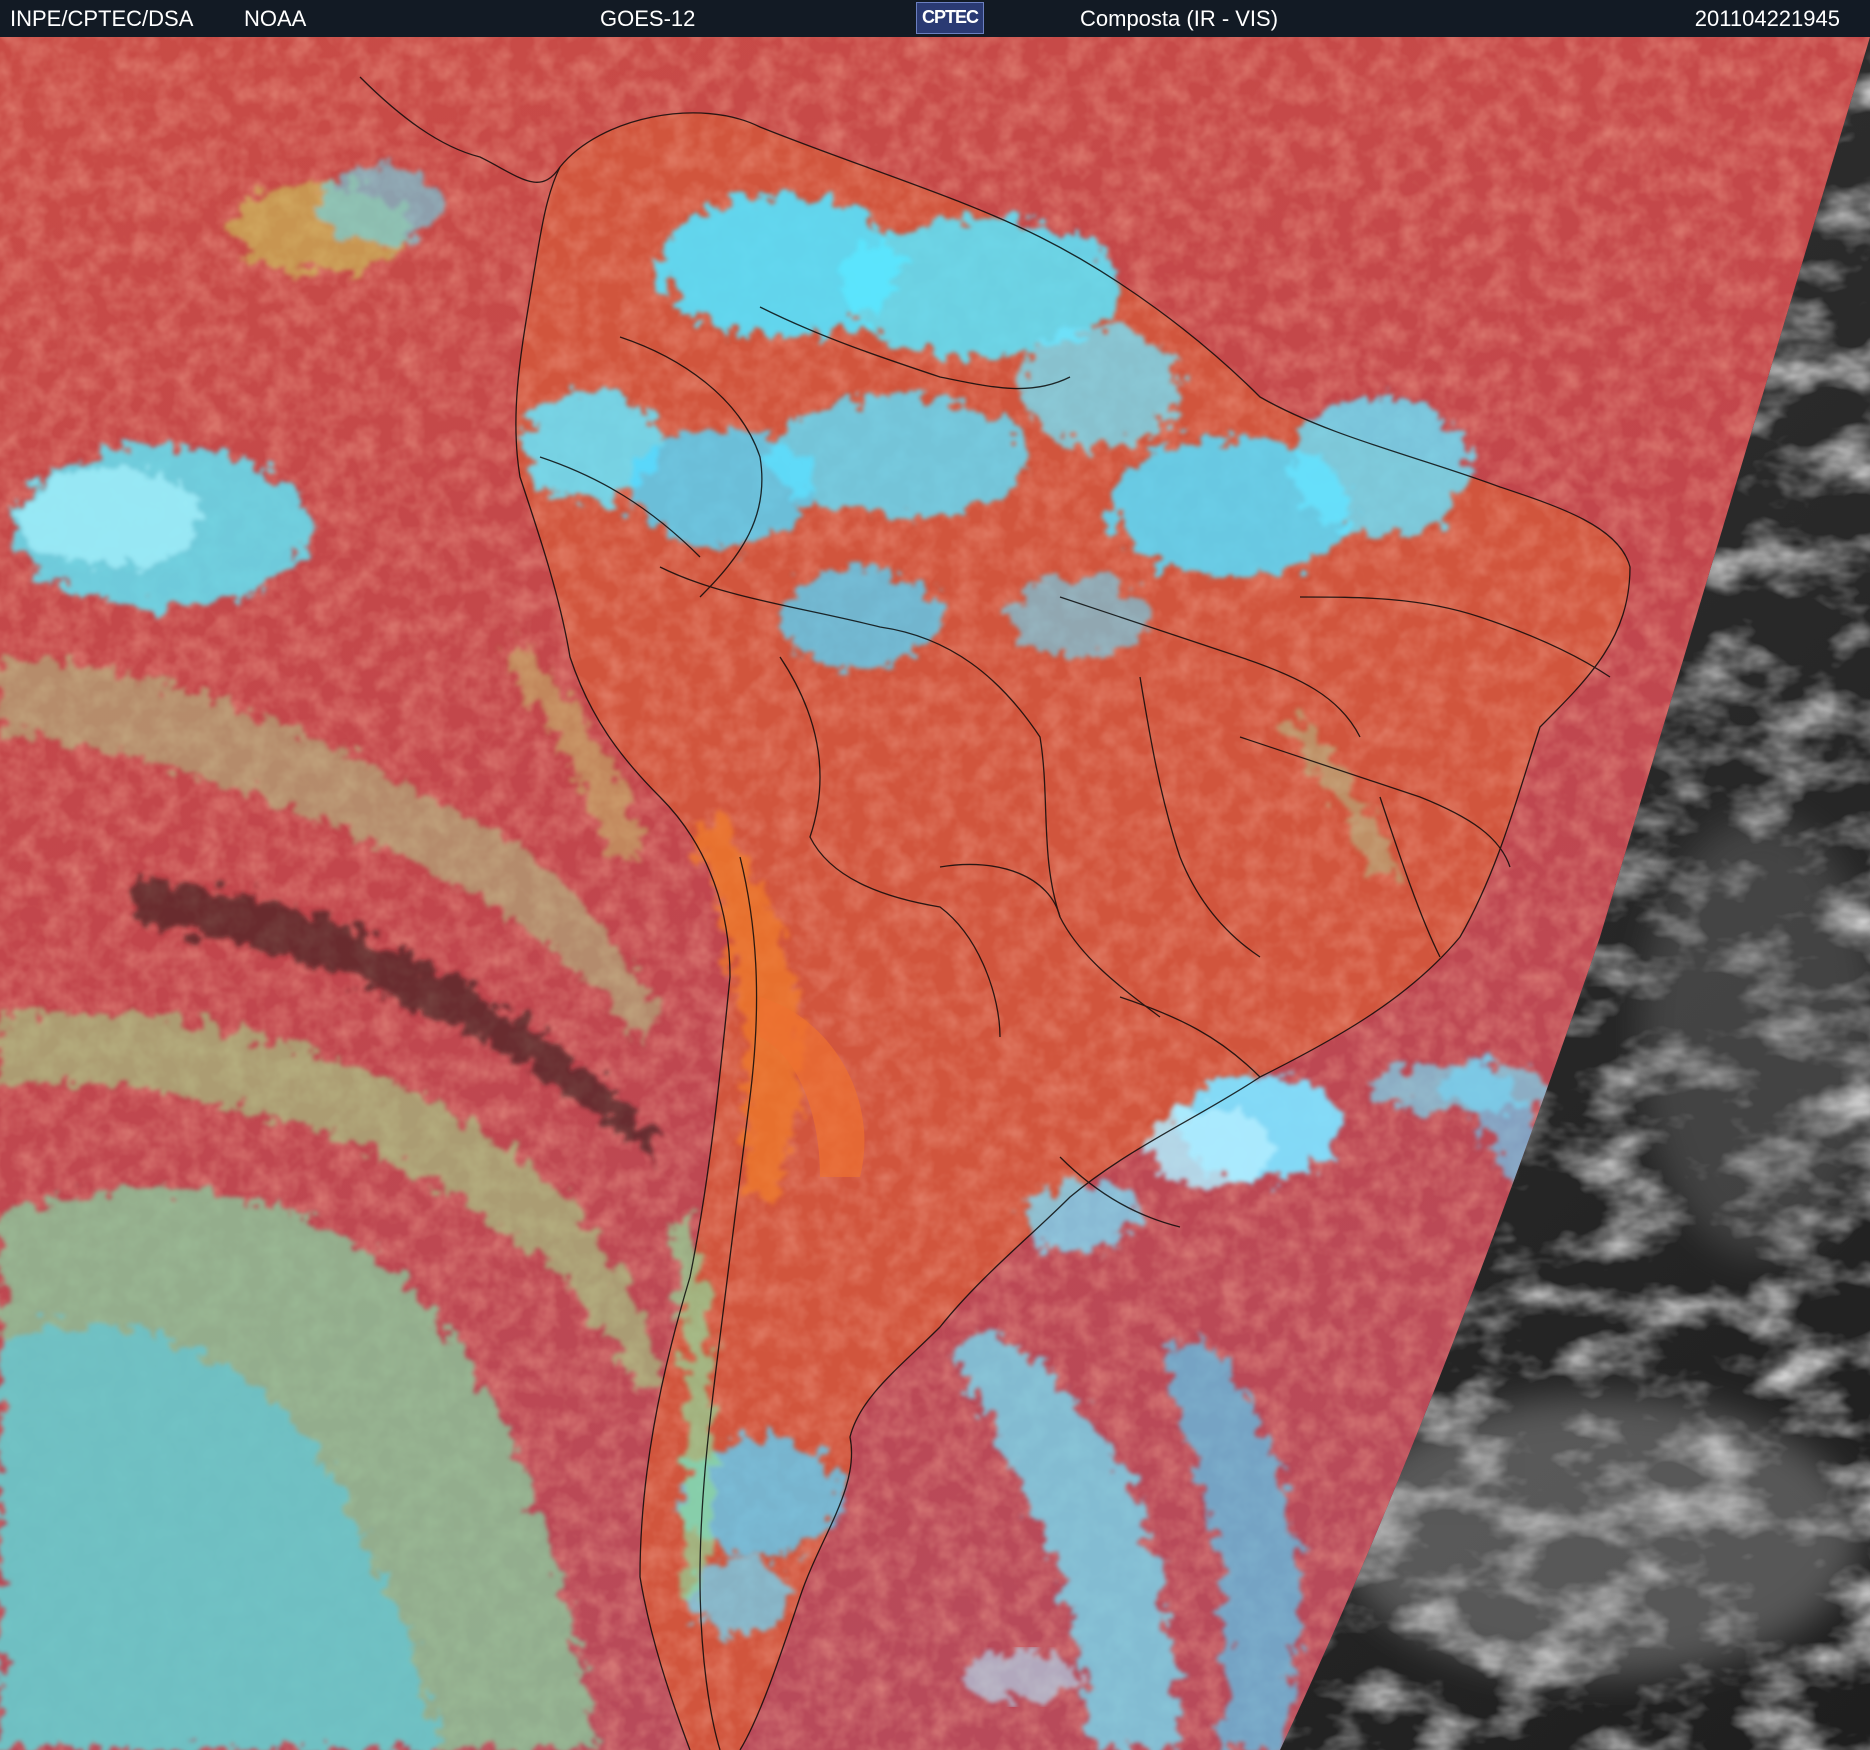 This screenshot has height=1750, width=1870. I want to click on product-label: Composta (IR - VIS), so click(1179, 18).